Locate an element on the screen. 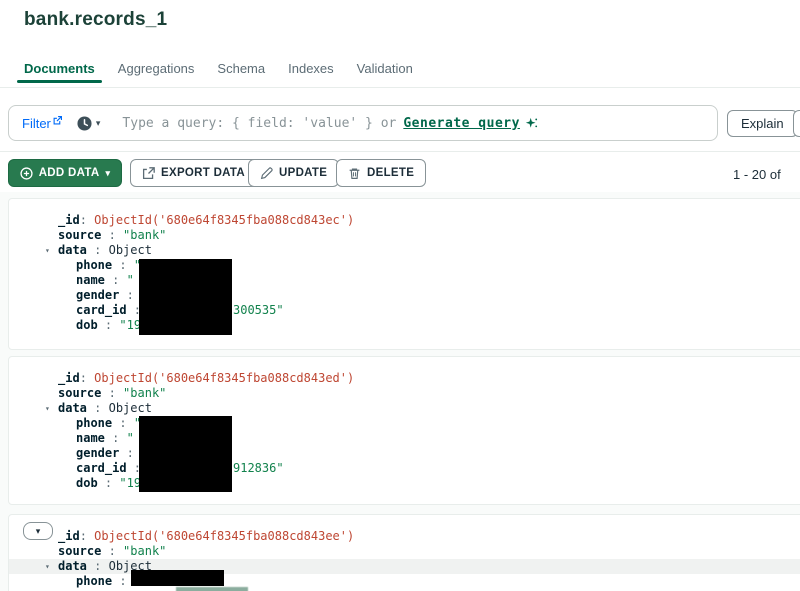  add-data-button: ADD DATA ▾ is located at coordinates (65, 173).